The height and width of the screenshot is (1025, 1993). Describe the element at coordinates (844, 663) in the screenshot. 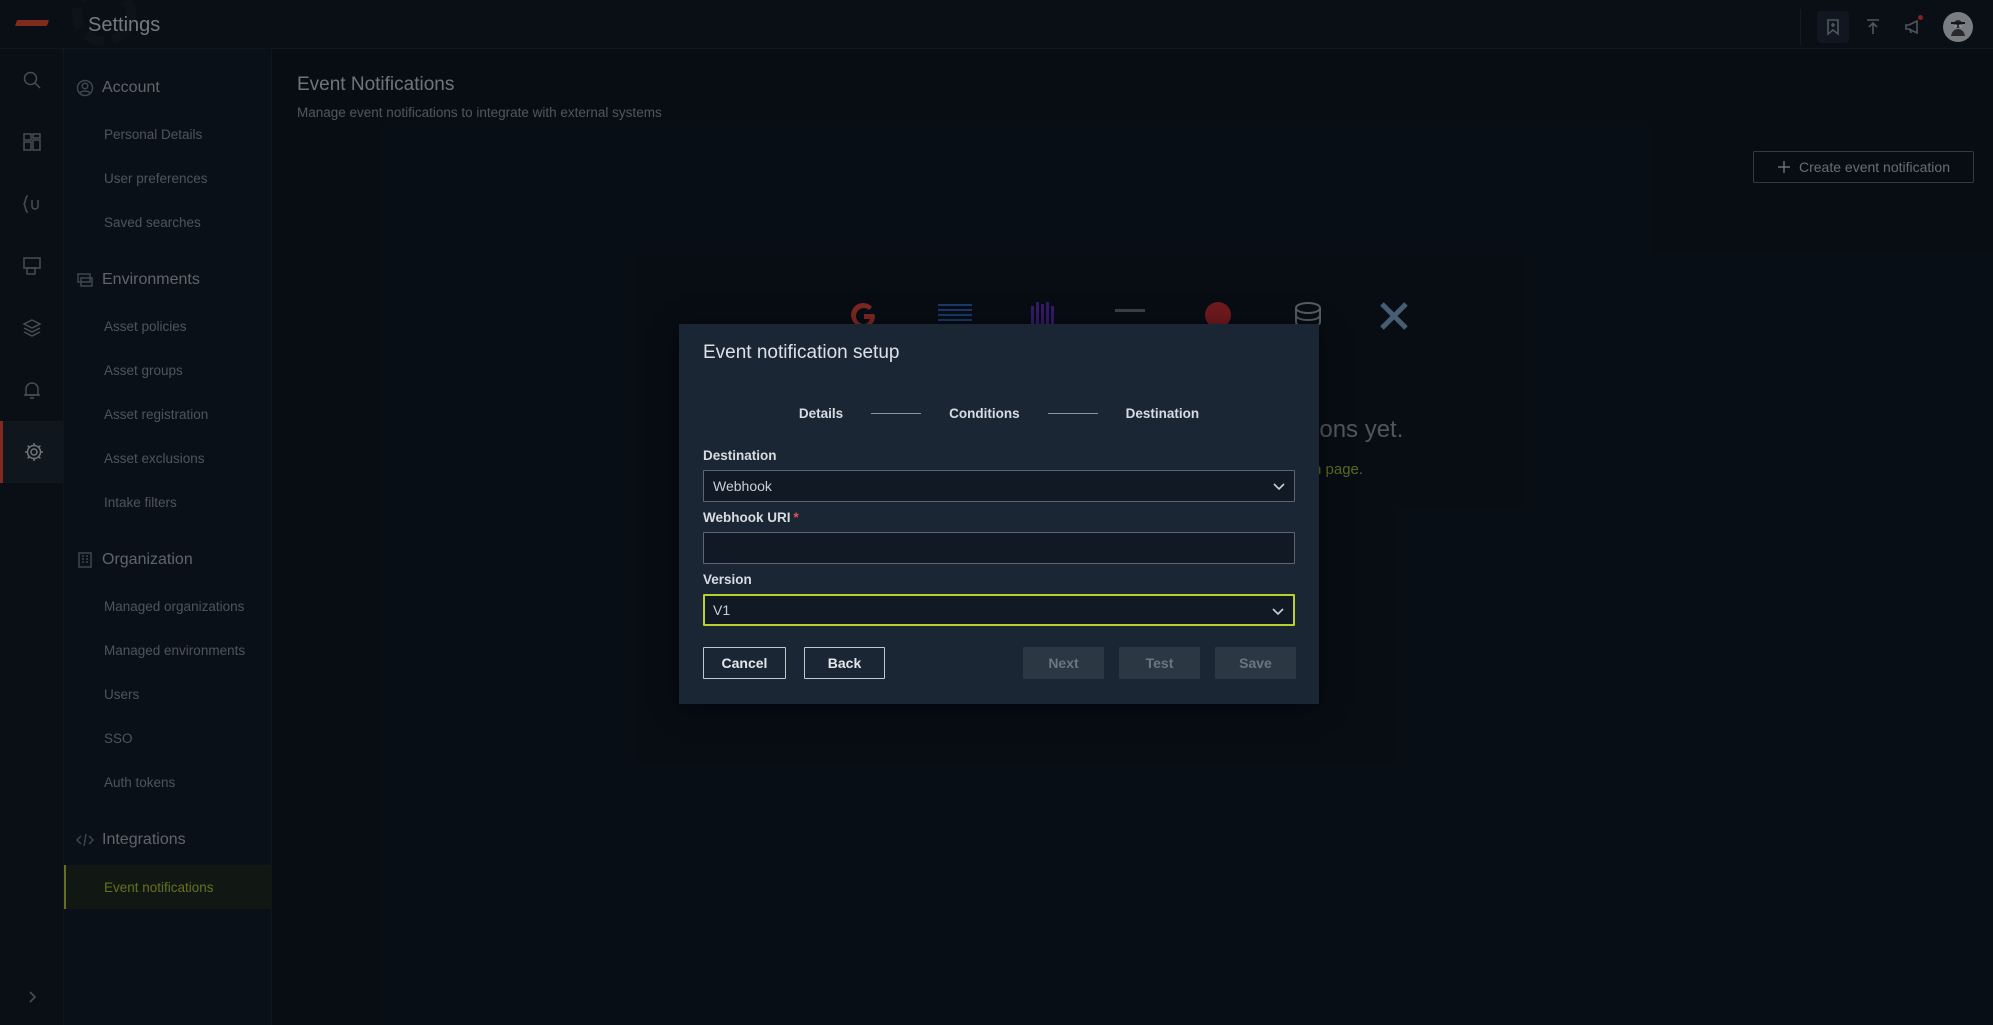

I see `back-button: Back` at that location.